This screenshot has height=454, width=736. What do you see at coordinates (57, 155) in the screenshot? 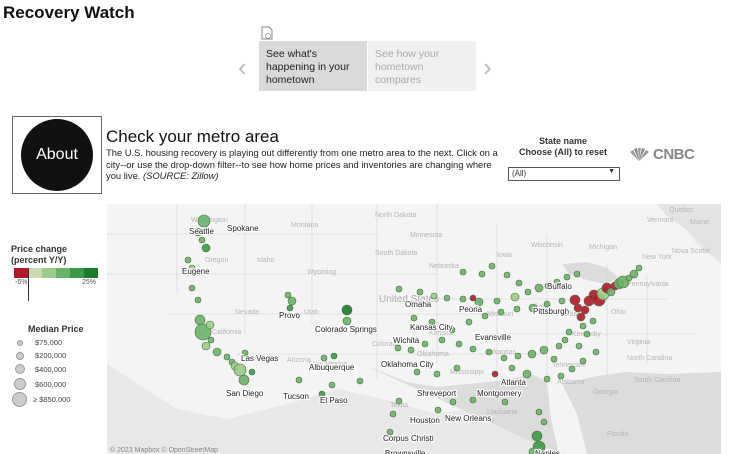
I see `about-button: About` at bounding box center [57, 155].